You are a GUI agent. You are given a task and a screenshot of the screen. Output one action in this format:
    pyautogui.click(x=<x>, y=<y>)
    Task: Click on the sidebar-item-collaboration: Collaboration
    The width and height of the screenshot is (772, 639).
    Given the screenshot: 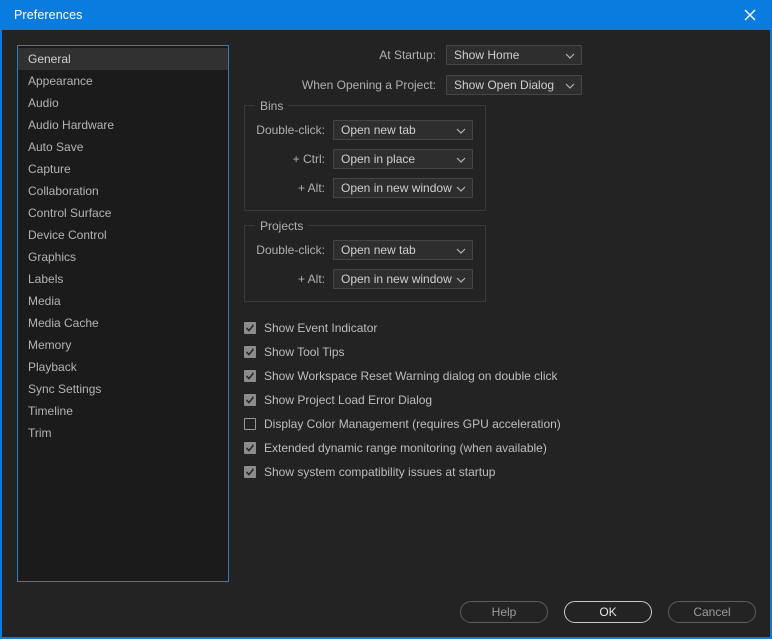 What is the action you would take?
    pyautogui.click(x=123, y=191)
    